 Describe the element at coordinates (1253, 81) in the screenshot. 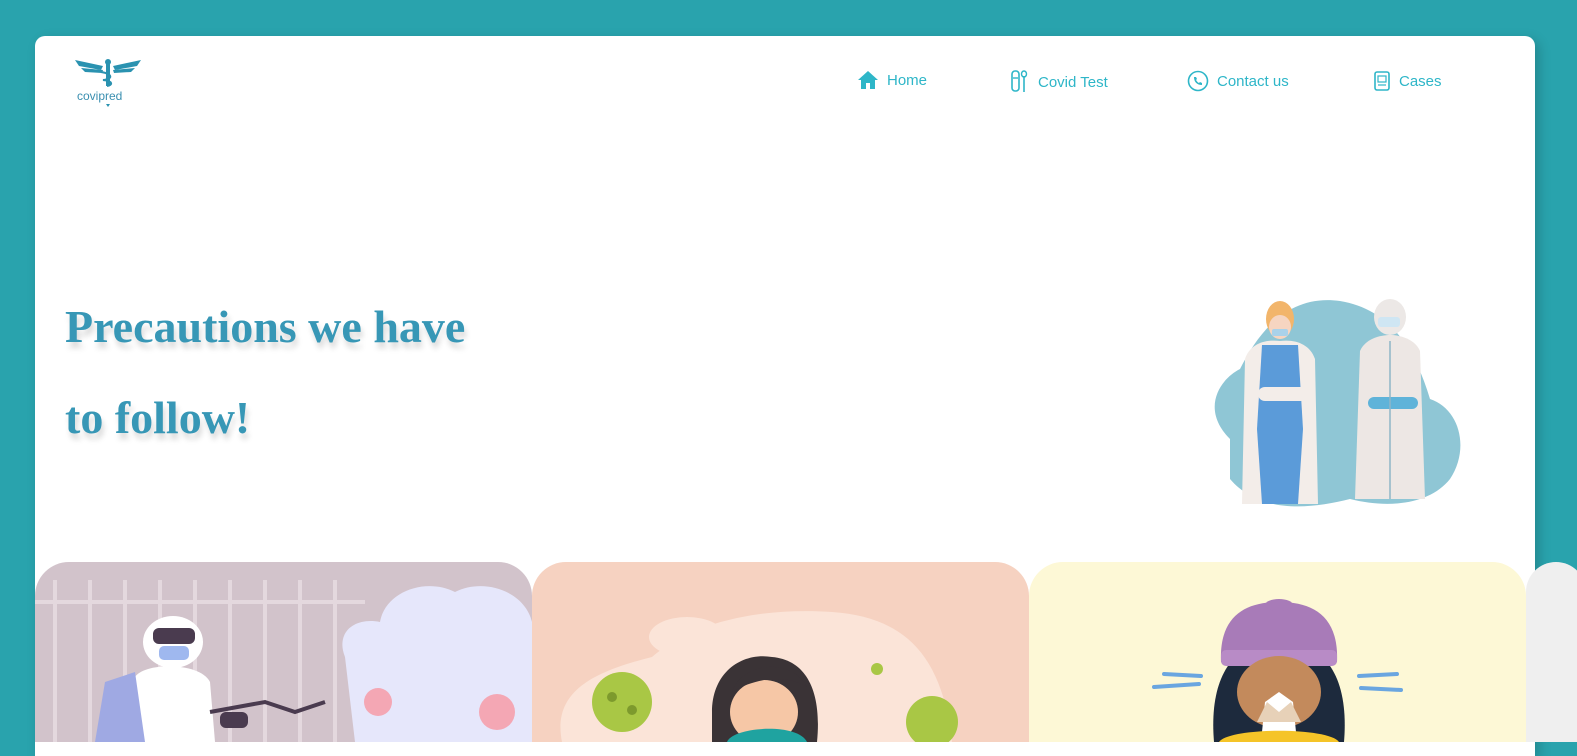

I see `nav-contact-label: Contact us` at that location.